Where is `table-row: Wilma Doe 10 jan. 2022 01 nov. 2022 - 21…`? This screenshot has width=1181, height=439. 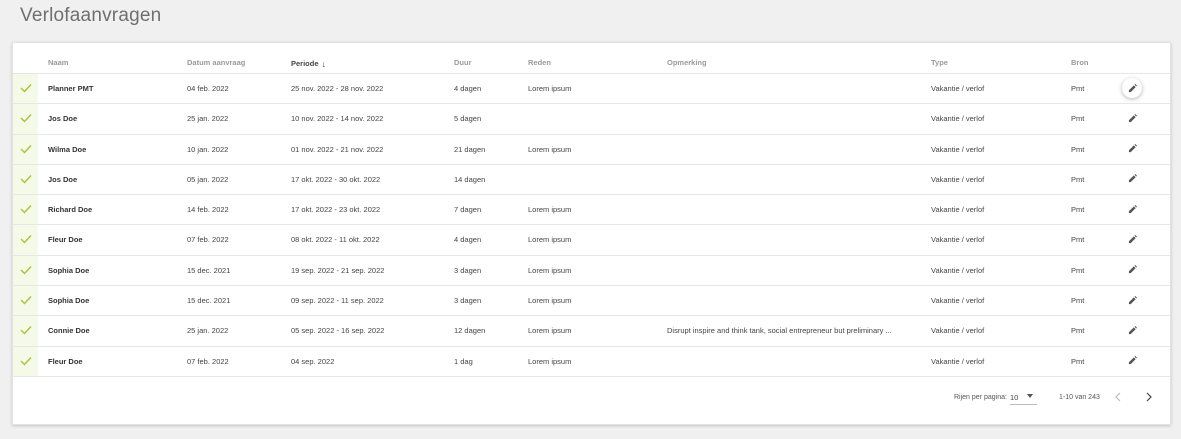 table-row: Wilma Doe 10 jan. 2022 01 nov. 2022 - 21… is located at coordinates (591, 149).